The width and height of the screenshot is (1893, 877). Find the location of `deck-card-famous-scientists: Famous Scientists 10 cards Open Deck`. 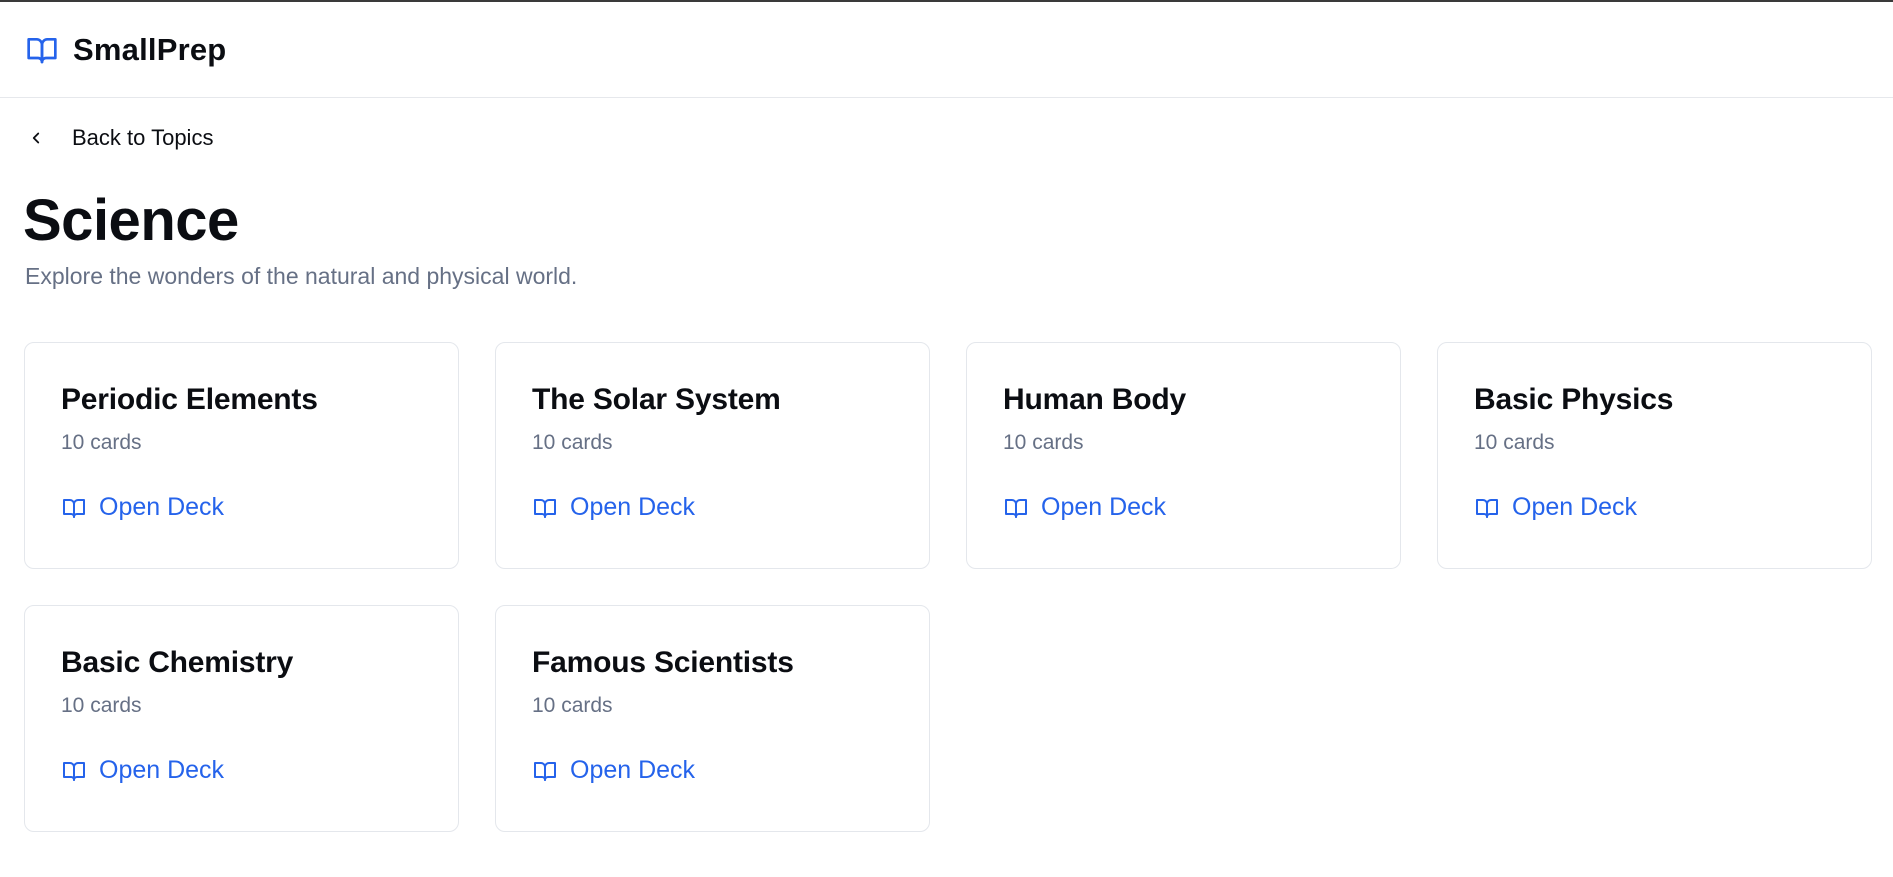

deck-card-famous-scientists: Famous Scientists 10 cards Open Deck is located at coordinates (712, 718).